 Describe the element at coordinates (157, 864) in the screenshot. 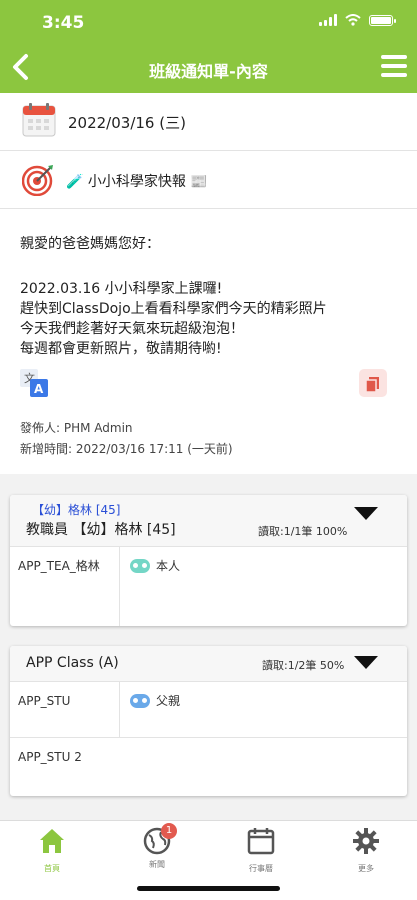

I see `tab-label: 新聞` at that location.